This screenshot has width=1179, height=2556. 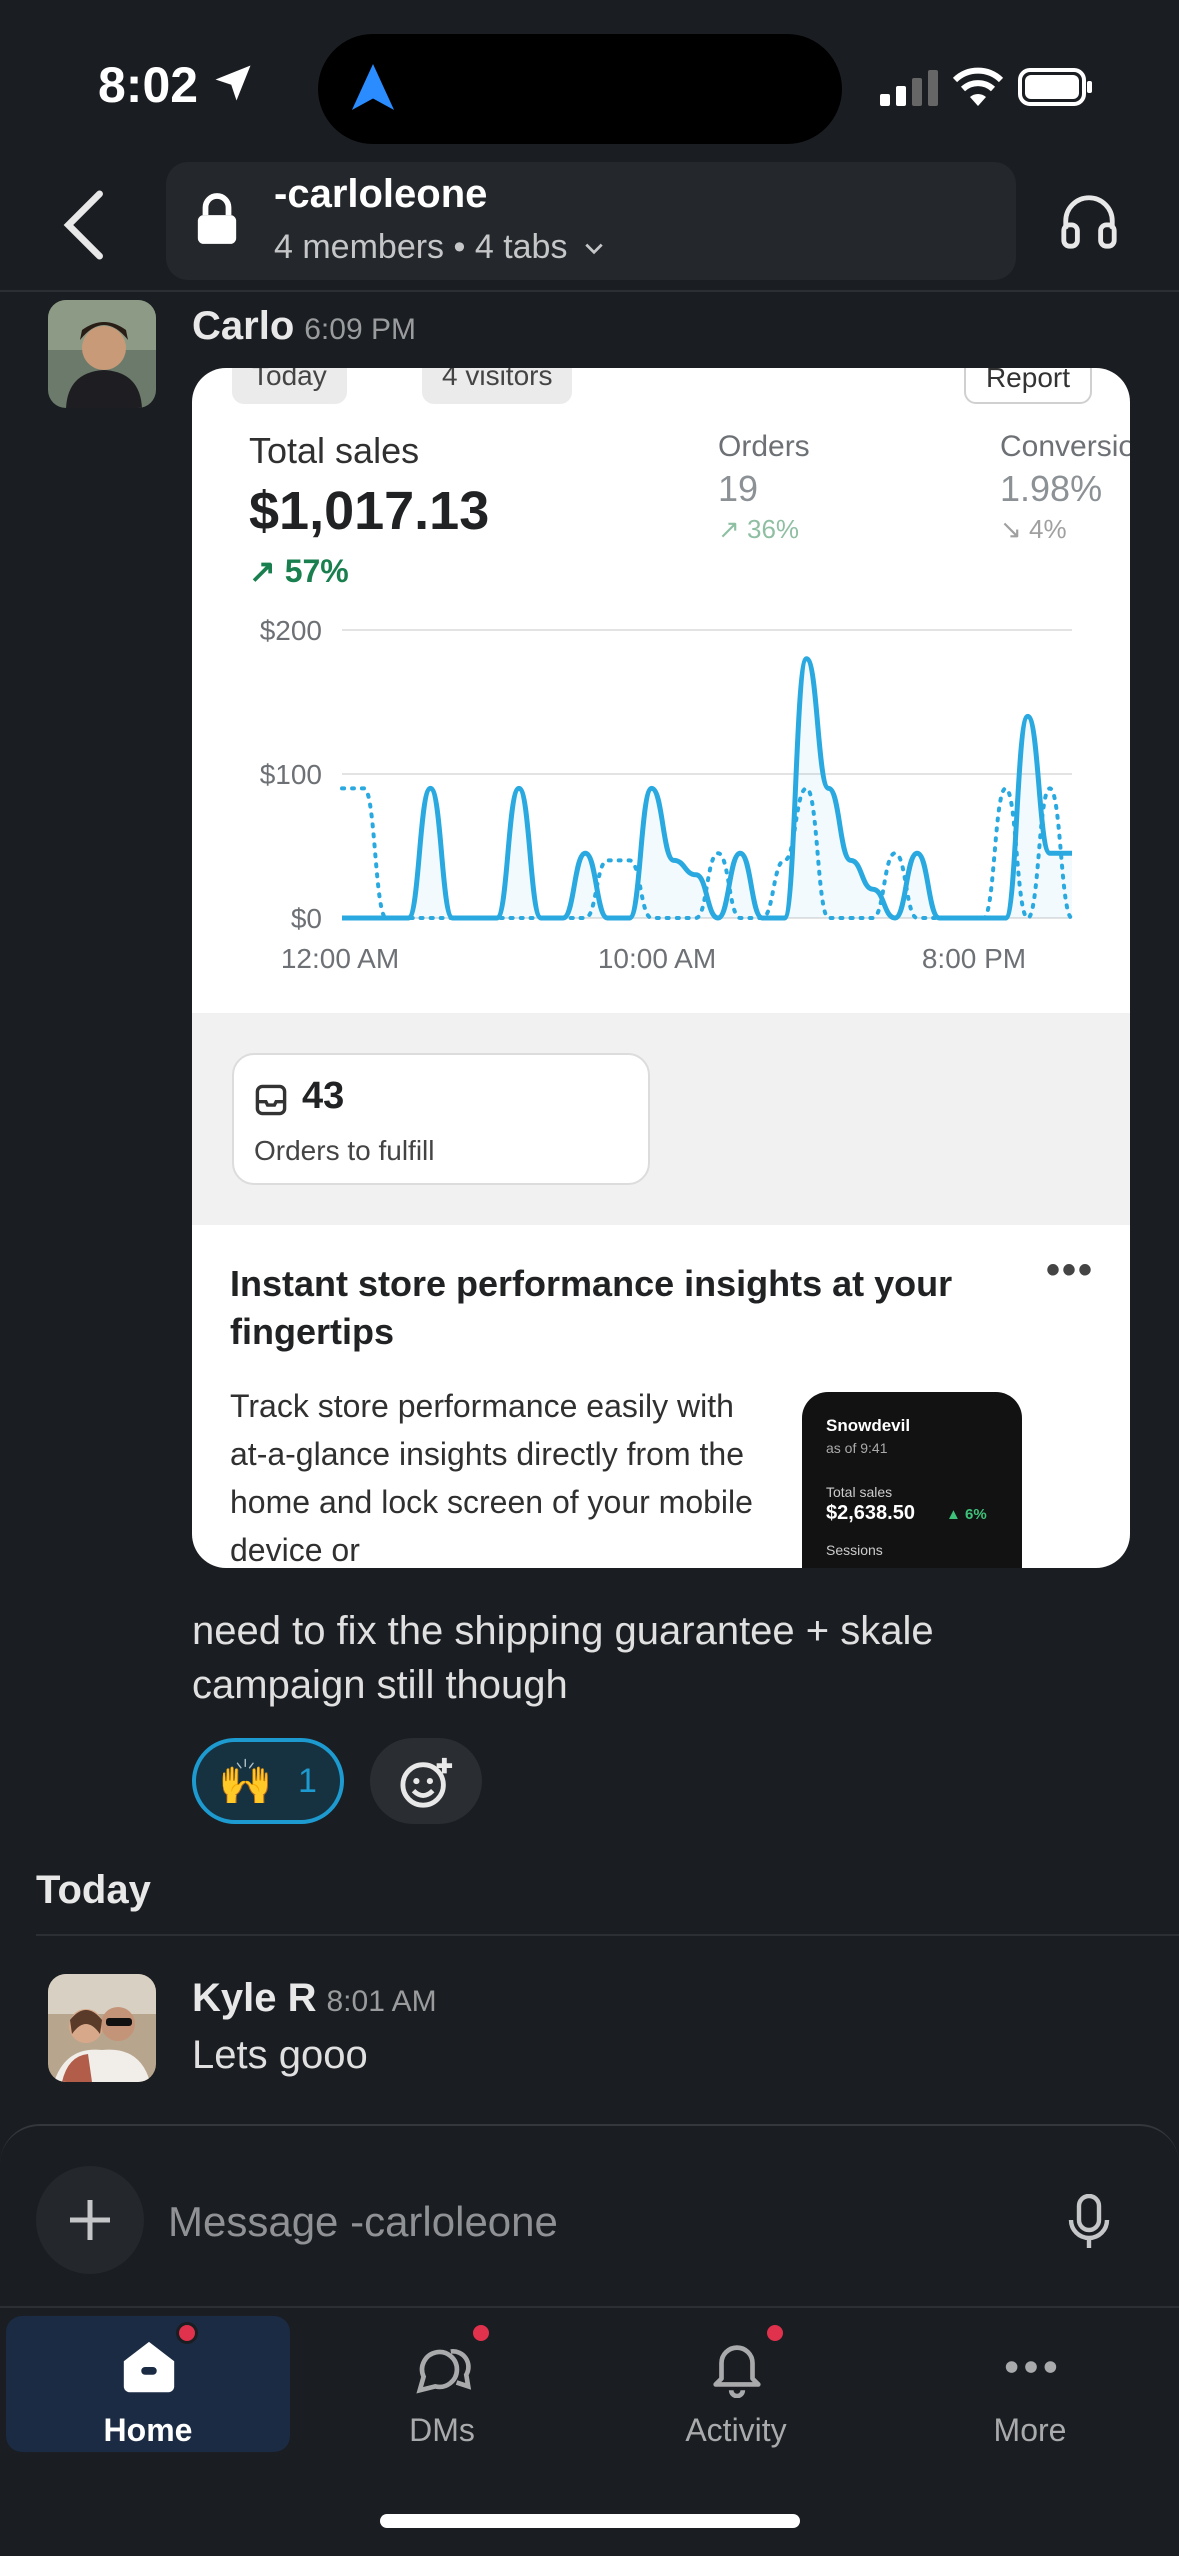 I want to click on sender-name: Carlo, so click(x=243, y=326).